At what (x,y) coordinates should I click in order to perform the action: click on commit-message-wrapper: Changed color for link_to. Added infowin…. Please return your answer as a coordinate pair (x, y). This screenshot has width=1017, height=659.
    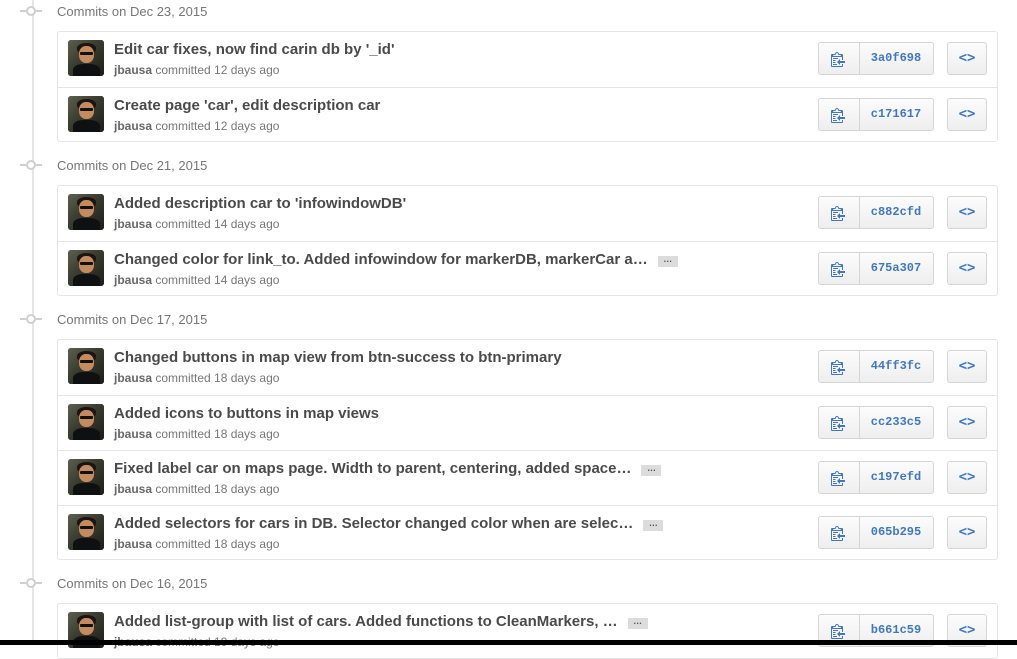
    Looking at the image, I should click on (396, 259).